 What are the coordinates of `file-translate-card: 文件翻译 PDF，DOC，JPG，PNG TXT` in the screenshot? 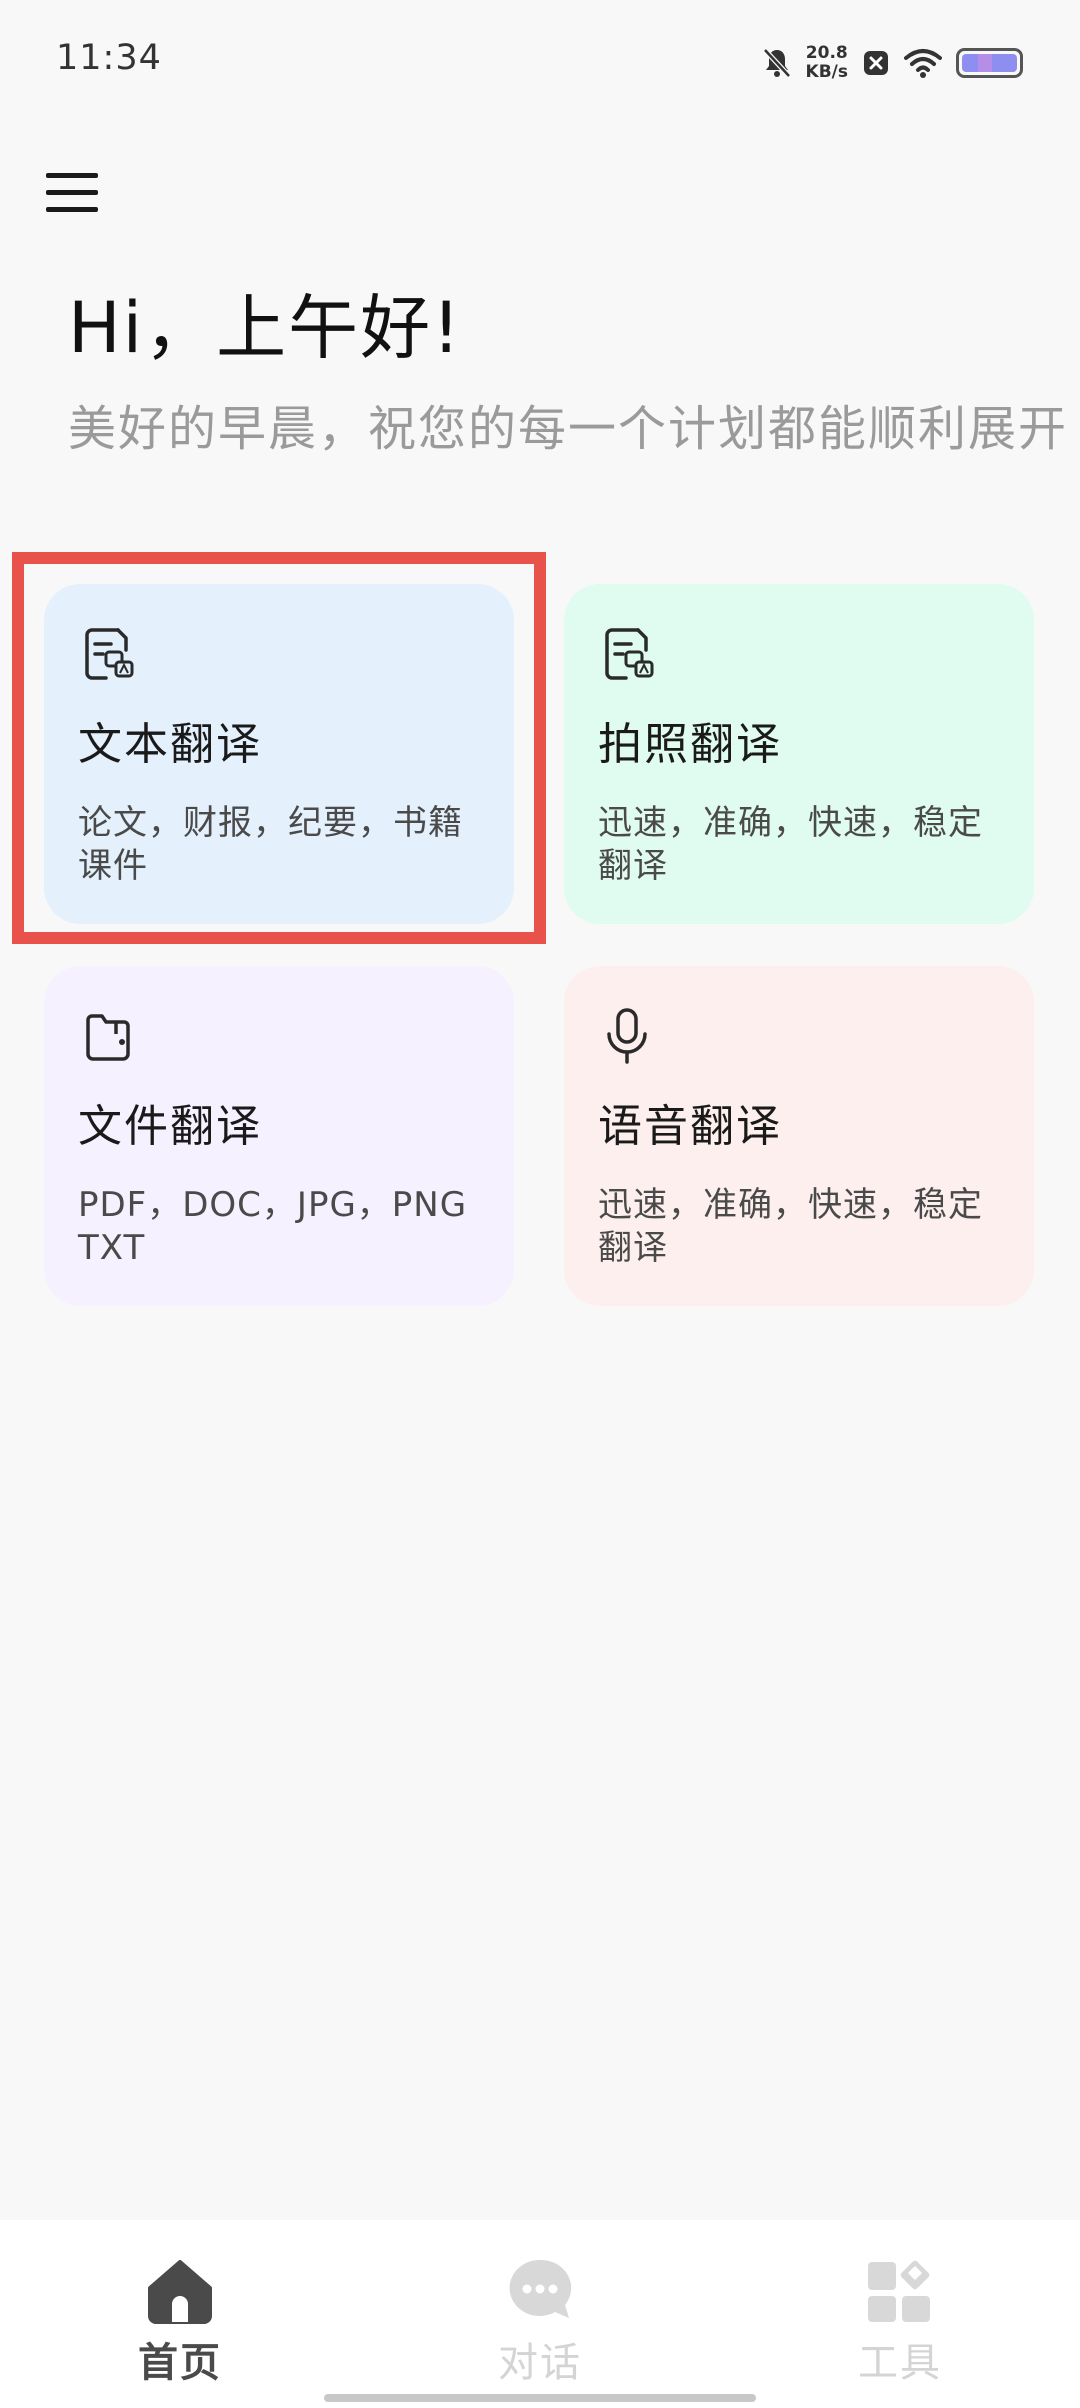 It's located at (279, 1136).